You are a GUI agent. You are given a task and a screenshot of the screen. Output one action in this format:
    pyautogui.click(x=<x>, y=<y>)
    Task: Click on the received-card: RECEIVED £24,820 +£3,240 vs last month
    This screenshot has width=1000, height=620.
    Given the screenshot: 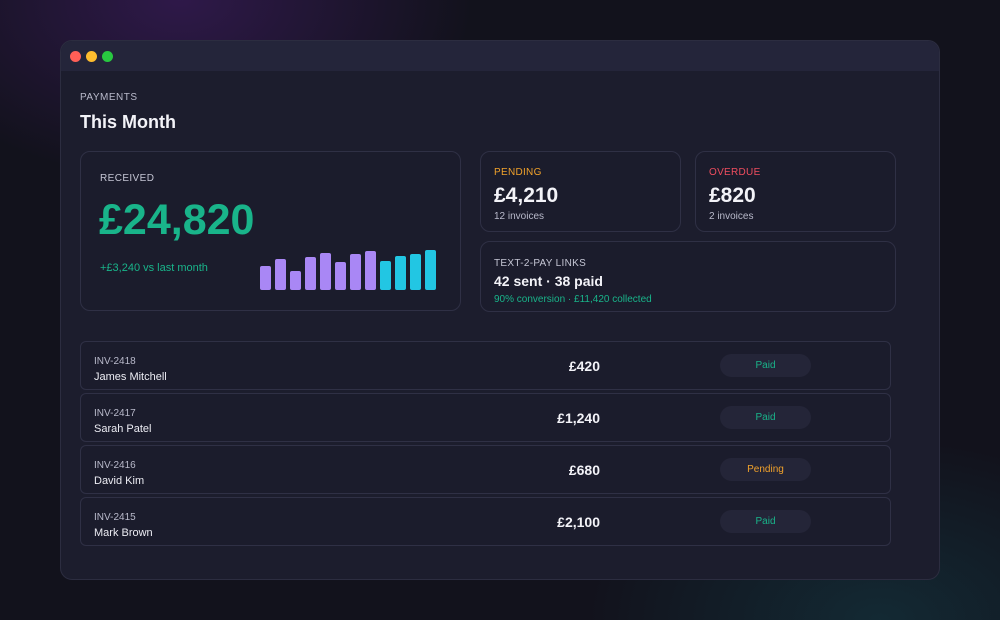 What is the action you would take?
    pyautogui.click(x=270, y=231)
    